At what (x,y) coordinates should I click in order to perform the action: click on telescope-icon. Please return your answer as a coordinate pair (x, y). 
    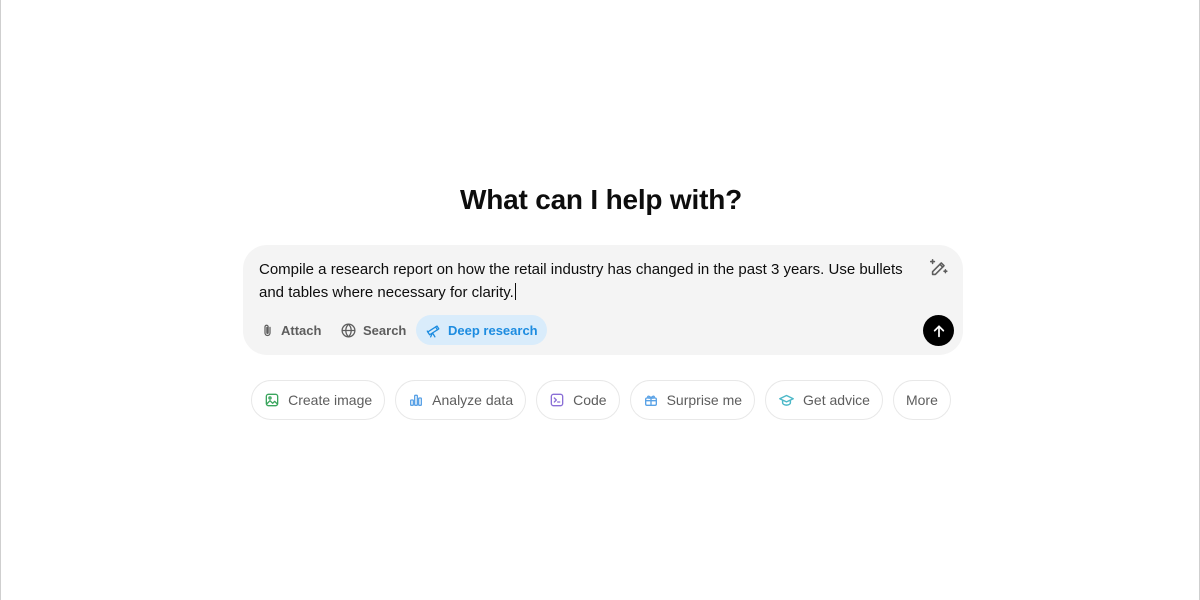
    Looking at the image, I should click on (433, 331).